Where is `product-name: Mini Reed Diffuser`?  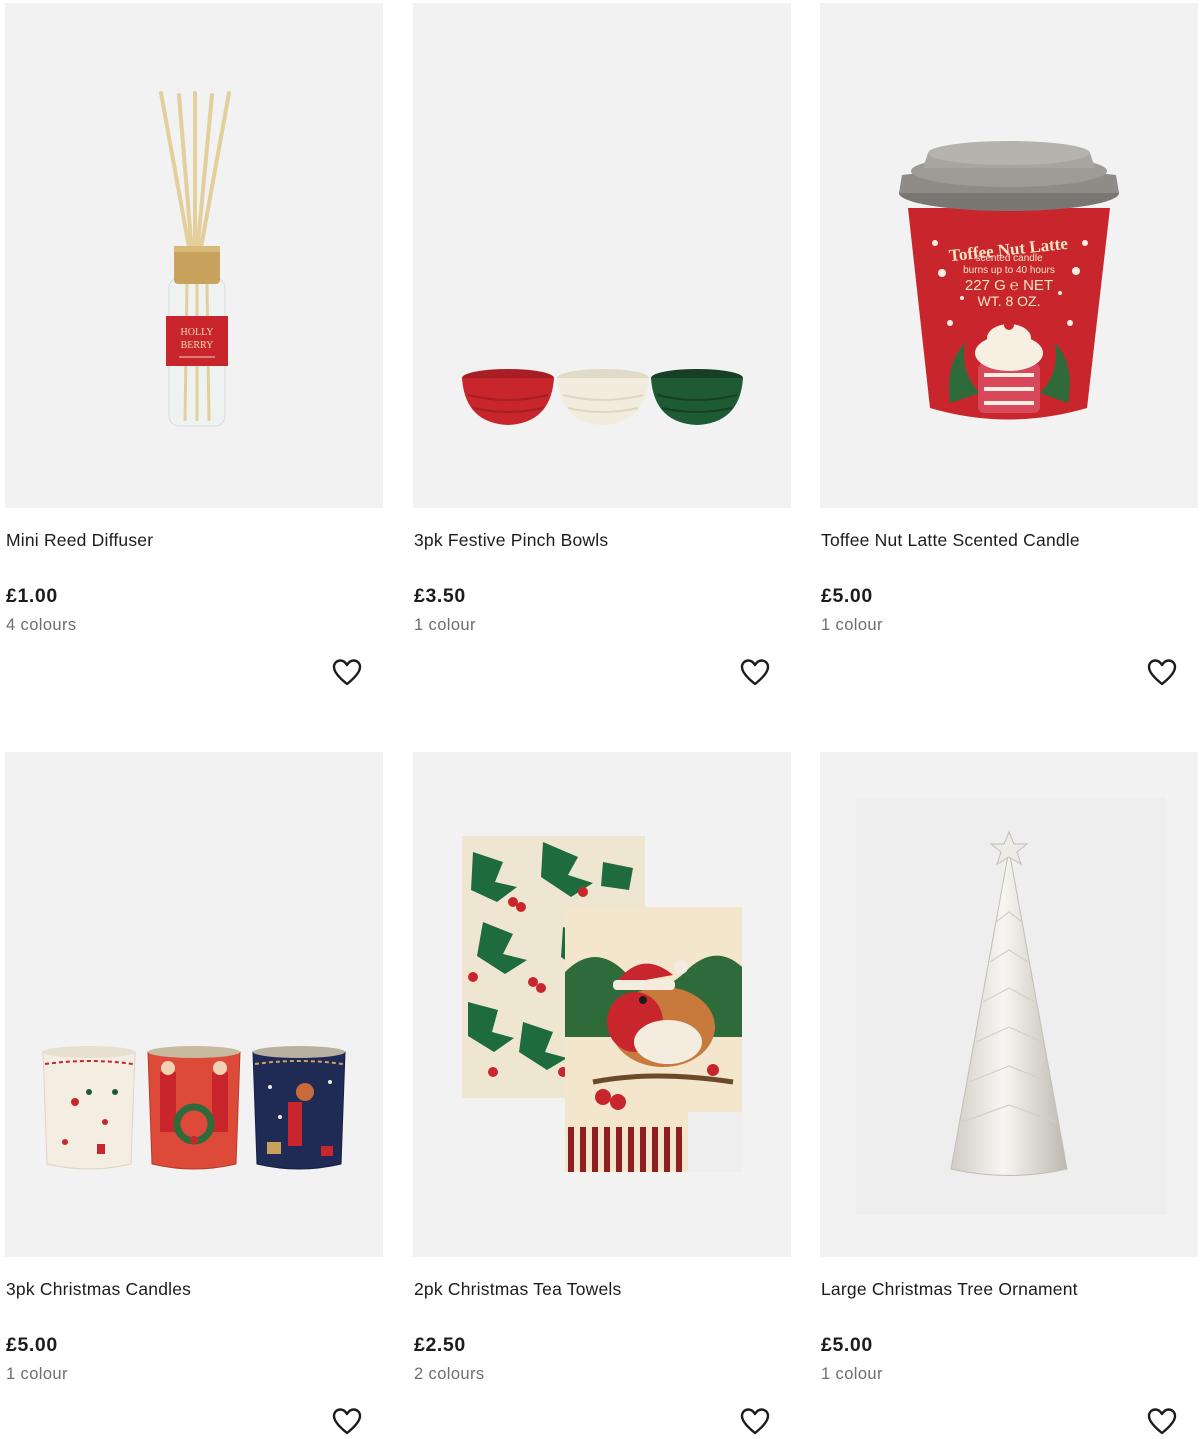 product-name: Mini Reed Diffuser is located at coordinates (79, 540).